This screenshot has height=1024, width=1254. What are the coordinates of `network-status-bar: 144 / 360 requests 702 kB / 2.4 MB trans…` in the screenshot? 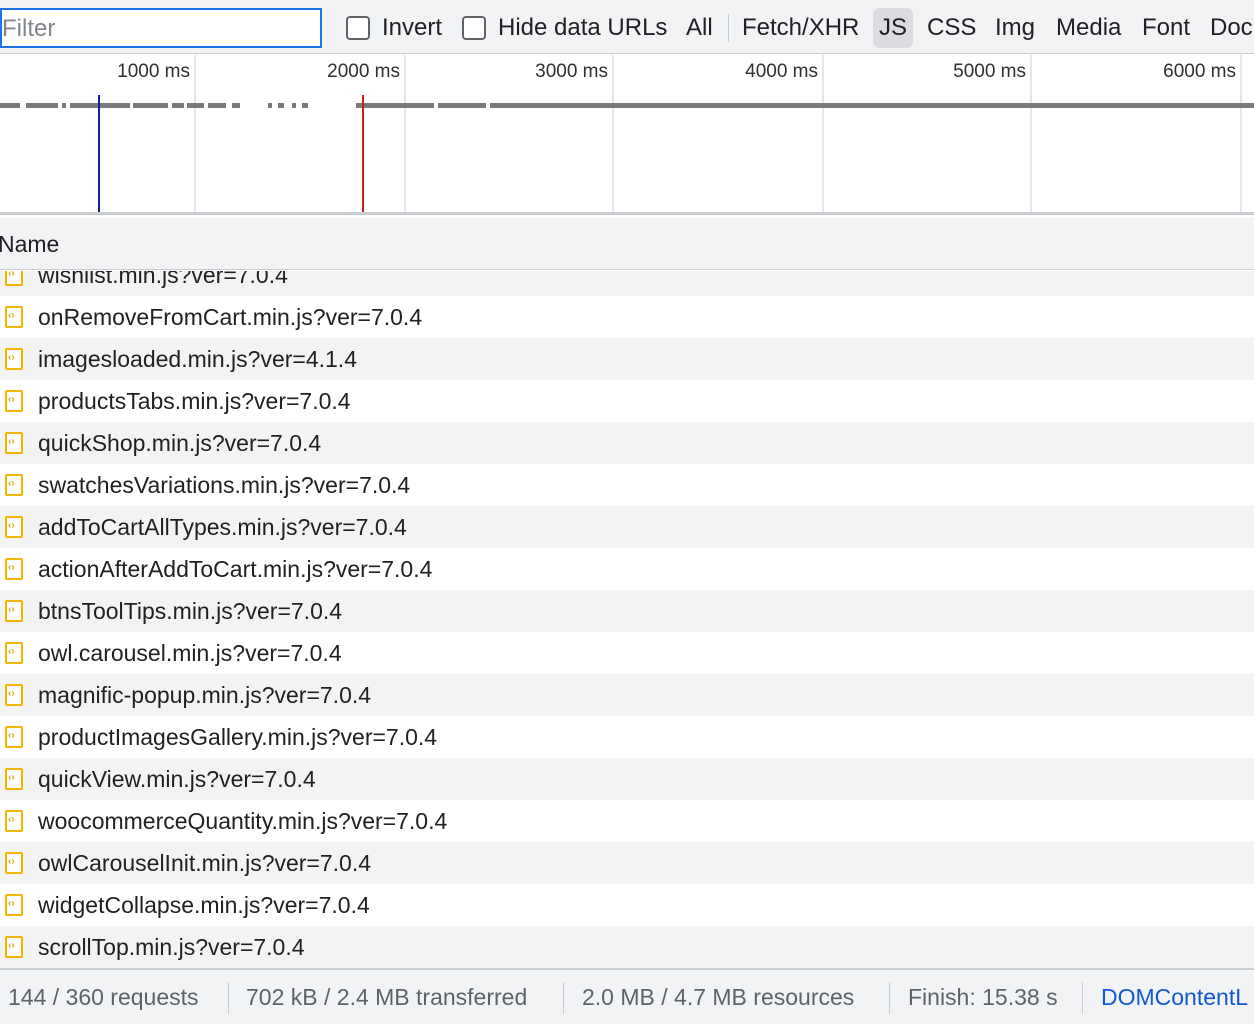 It's located at (627, 996).